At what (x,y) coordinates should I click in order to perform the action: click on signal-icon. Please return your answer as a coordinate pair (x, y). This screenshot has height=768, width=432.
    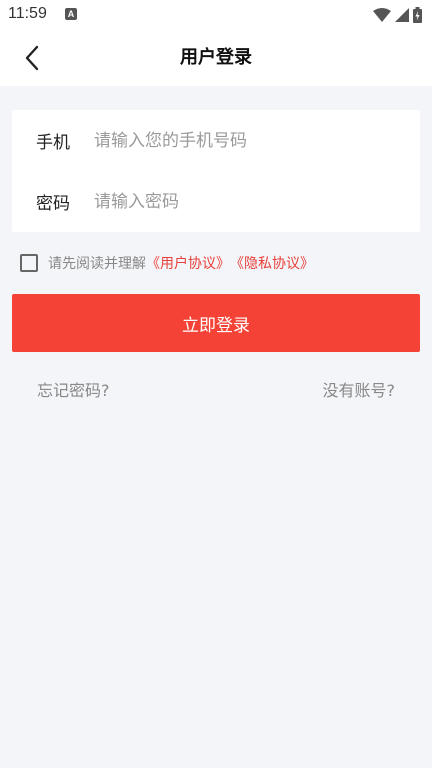
    Looking at the image, I should click on (402, 15).